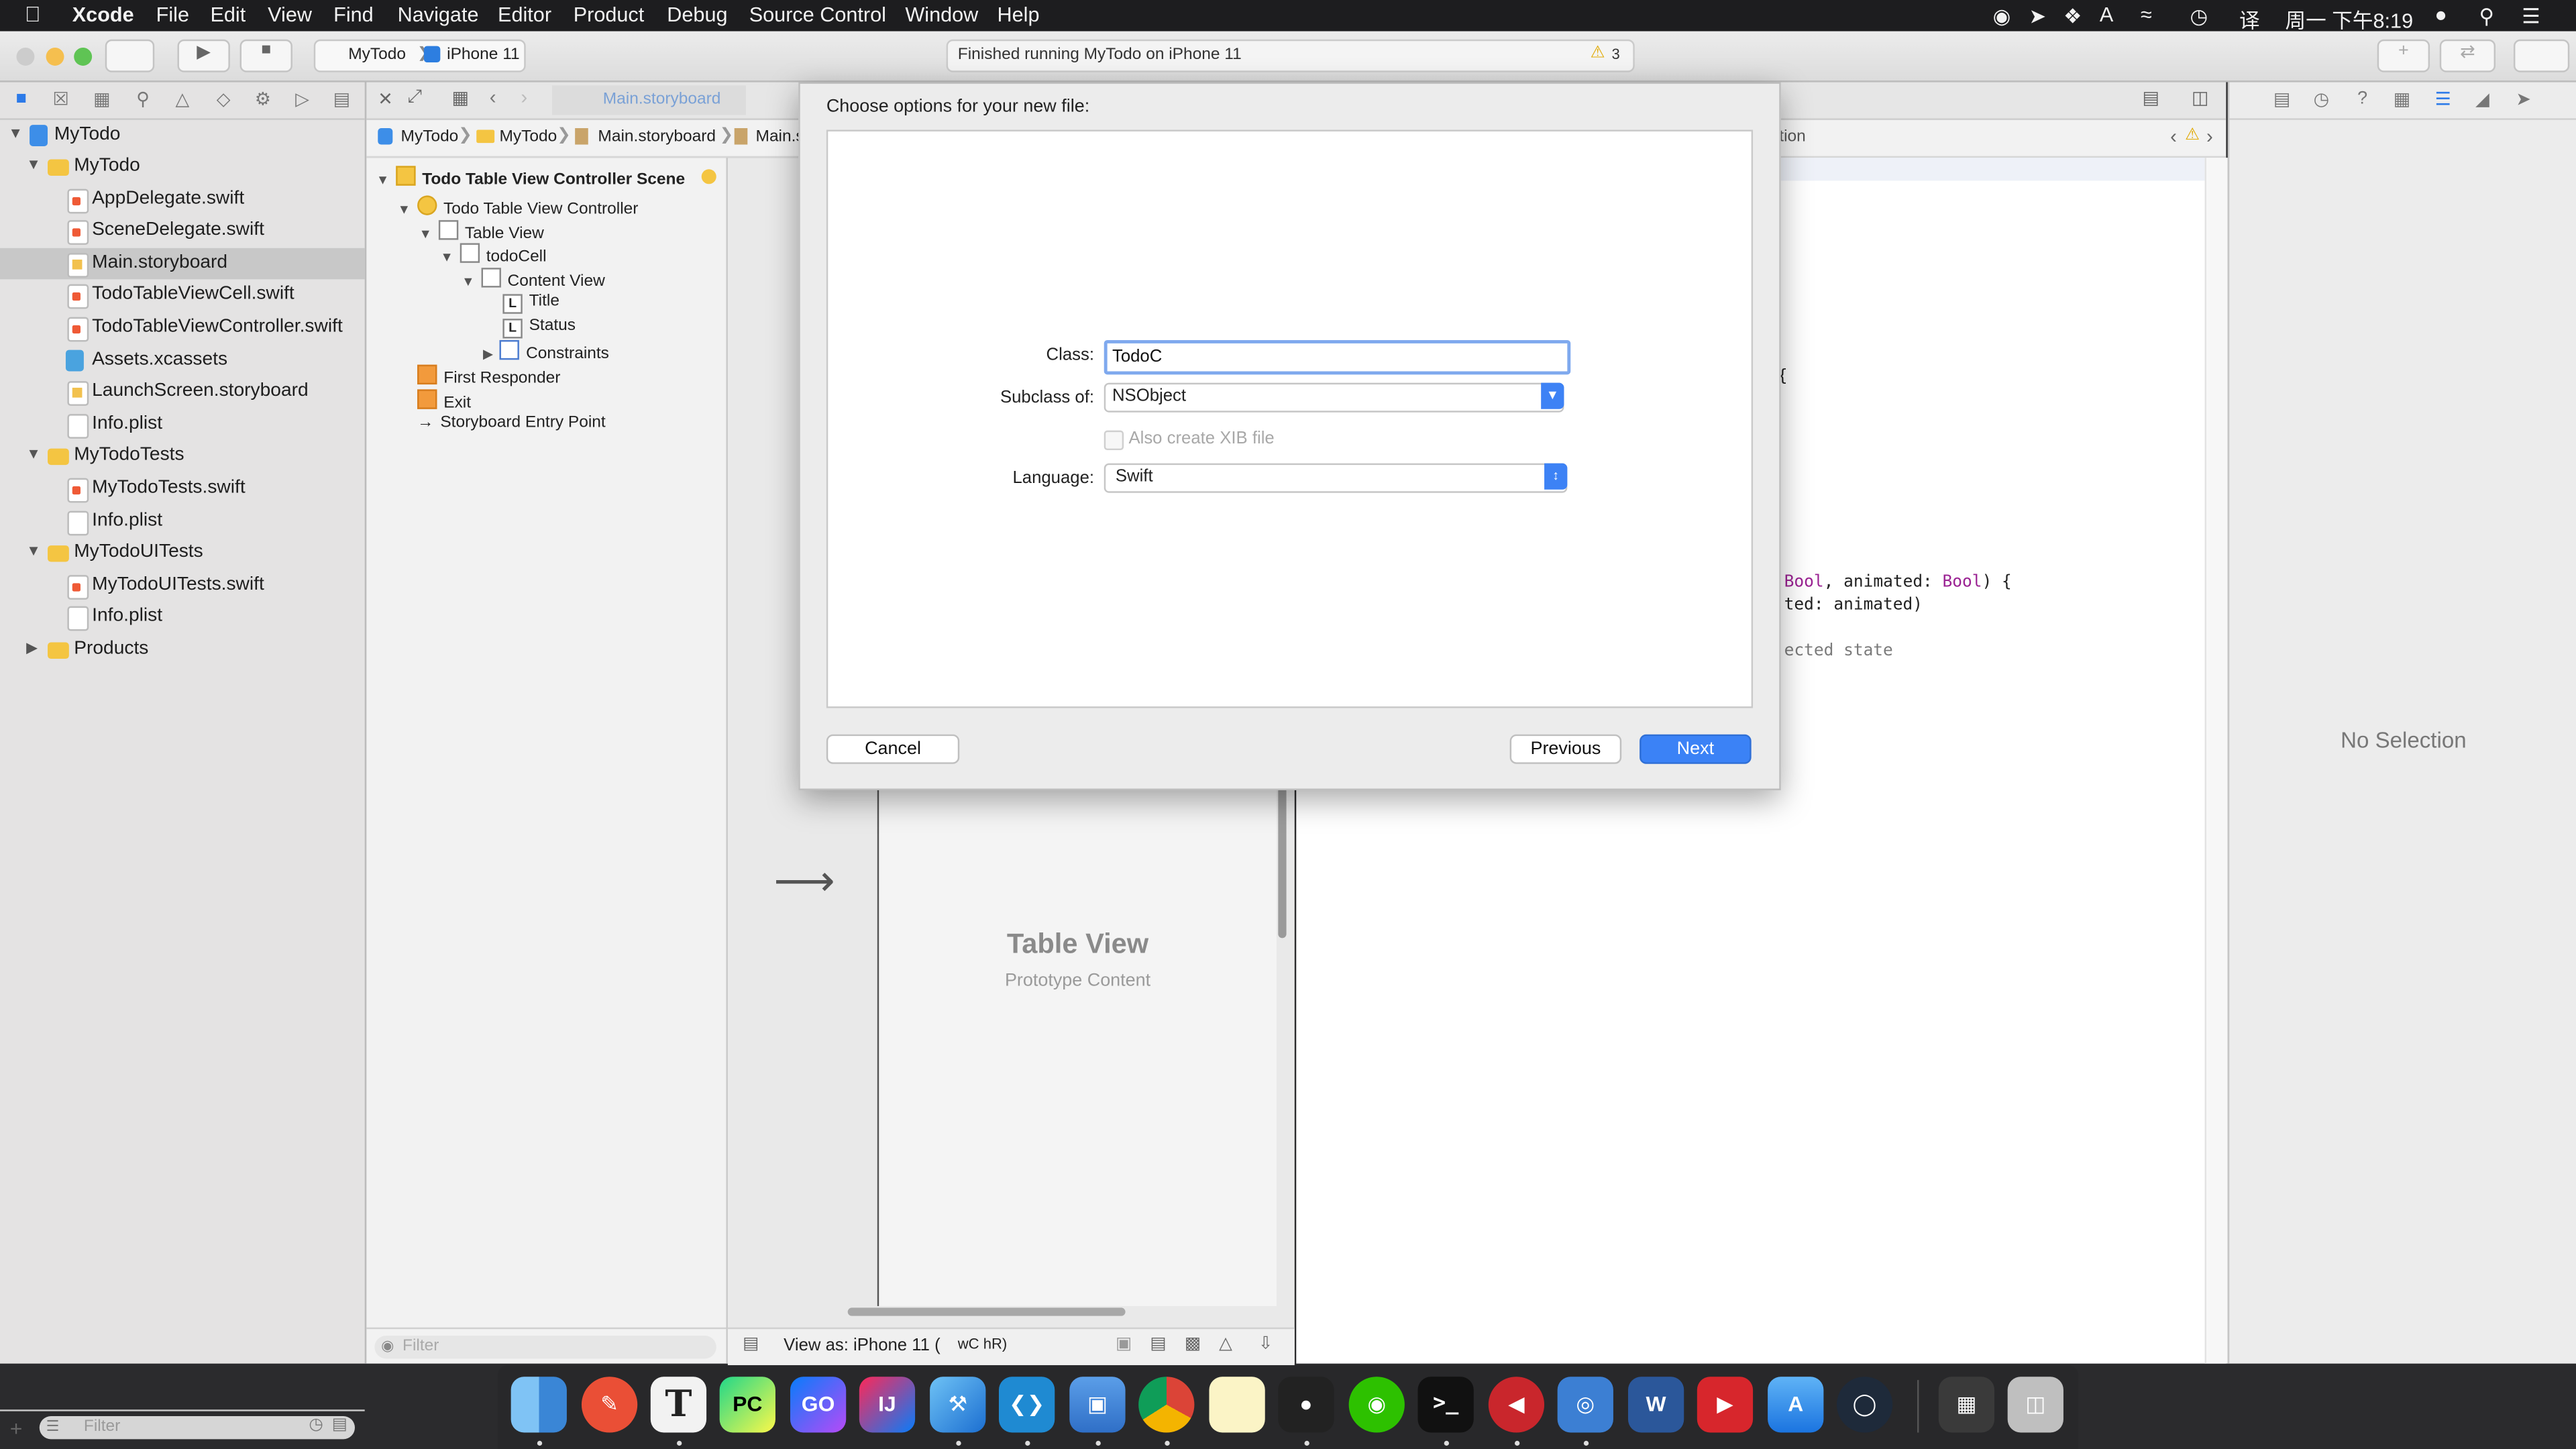 The image size is (2576, 1449). I want to click on outline-filter-input: ◉ Filter, so click(545, 1347).